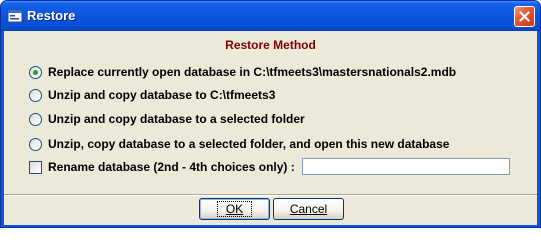  I want to click on radio-replace-current, so click(35, 72).